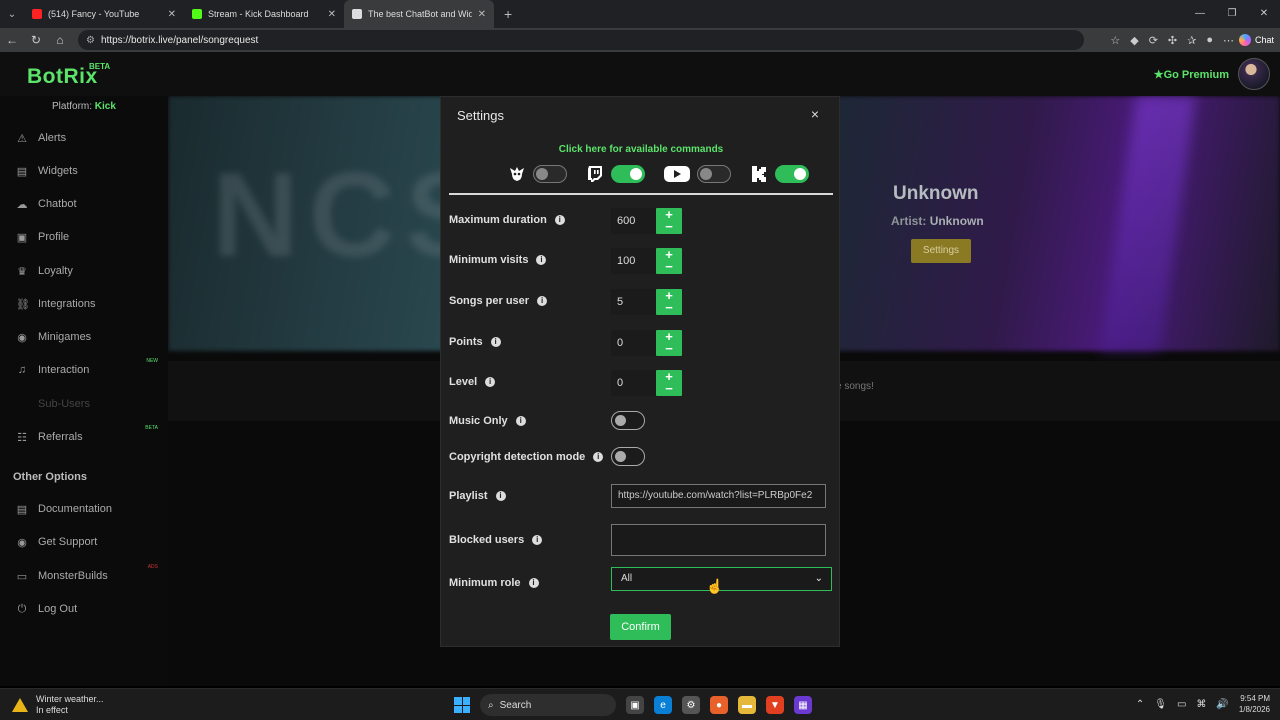  What do you see at coordinates (718, 540) in the screenshot?
I see `blocked-users-input` at bounding box center [718, 540].